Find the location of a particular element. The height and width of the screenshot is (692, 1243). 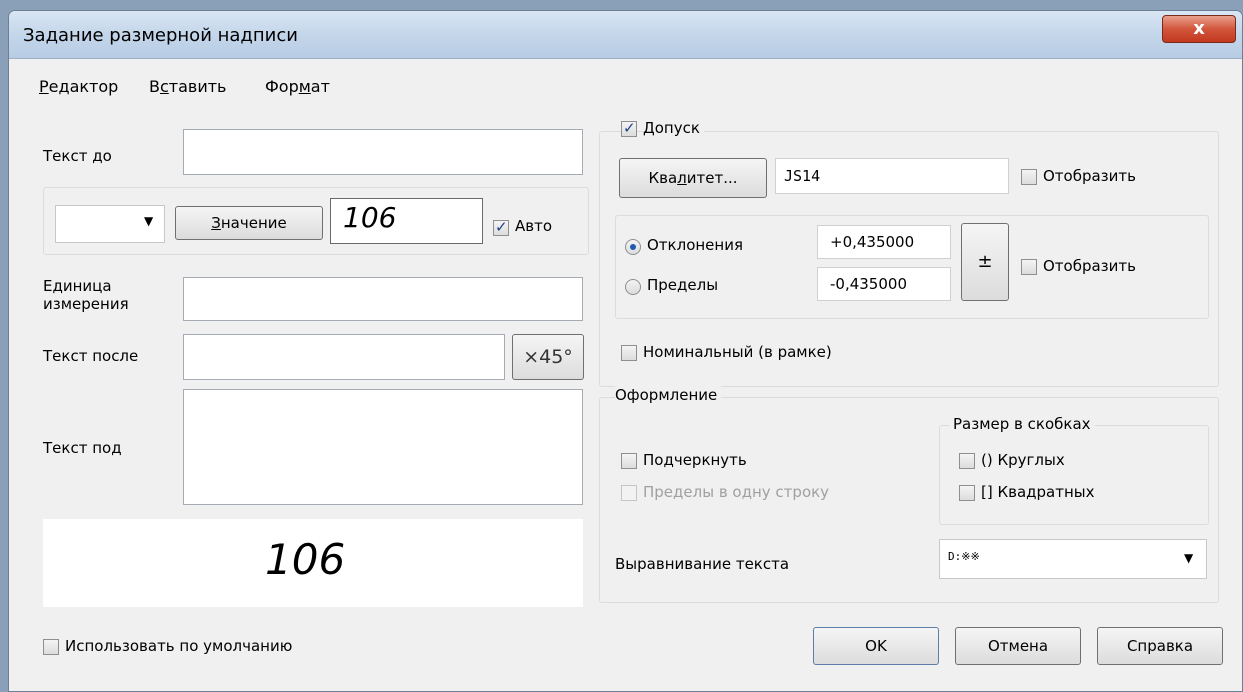

limits-radio is located at coordinates (633, 287).